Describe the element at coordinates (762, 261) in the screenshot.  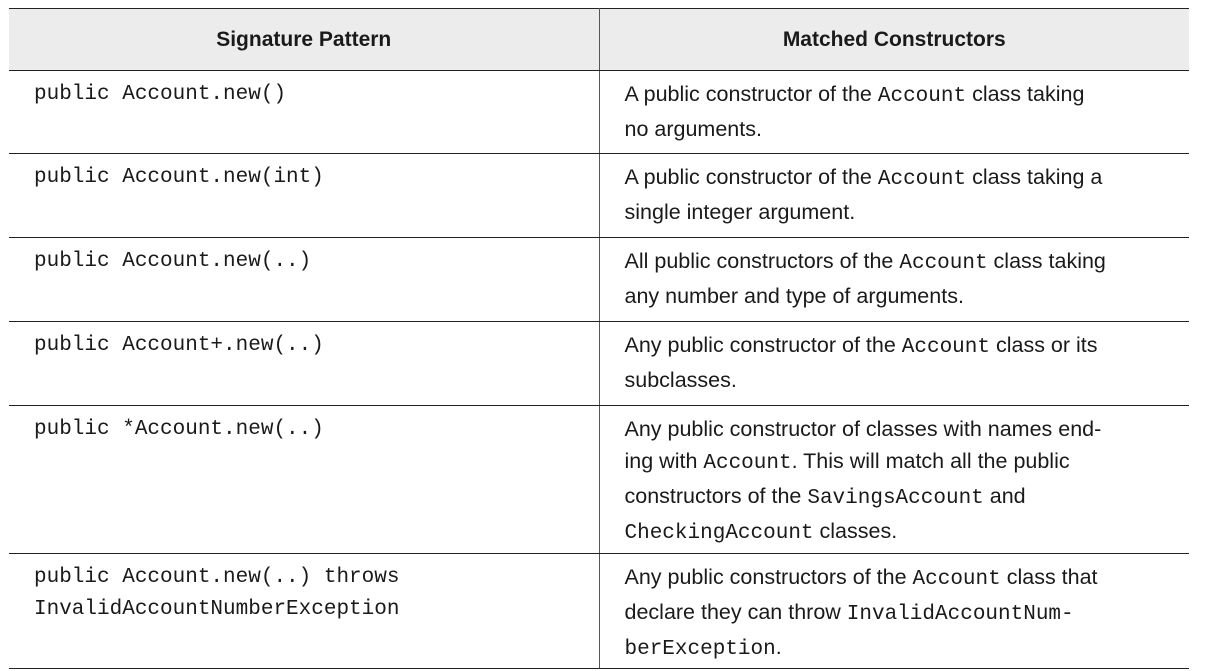
I see `description-text: All public constructors of the` at that location.